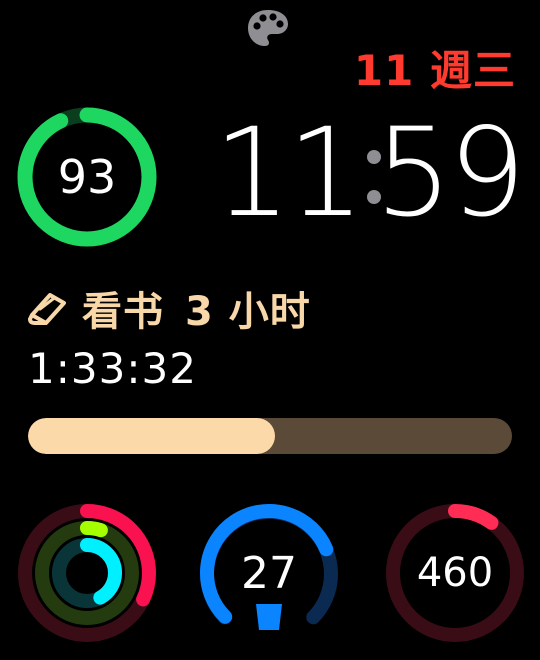 The height and width of the screenshot is (660, 540). I want to click on task-name: 看书, so click(123, 312).